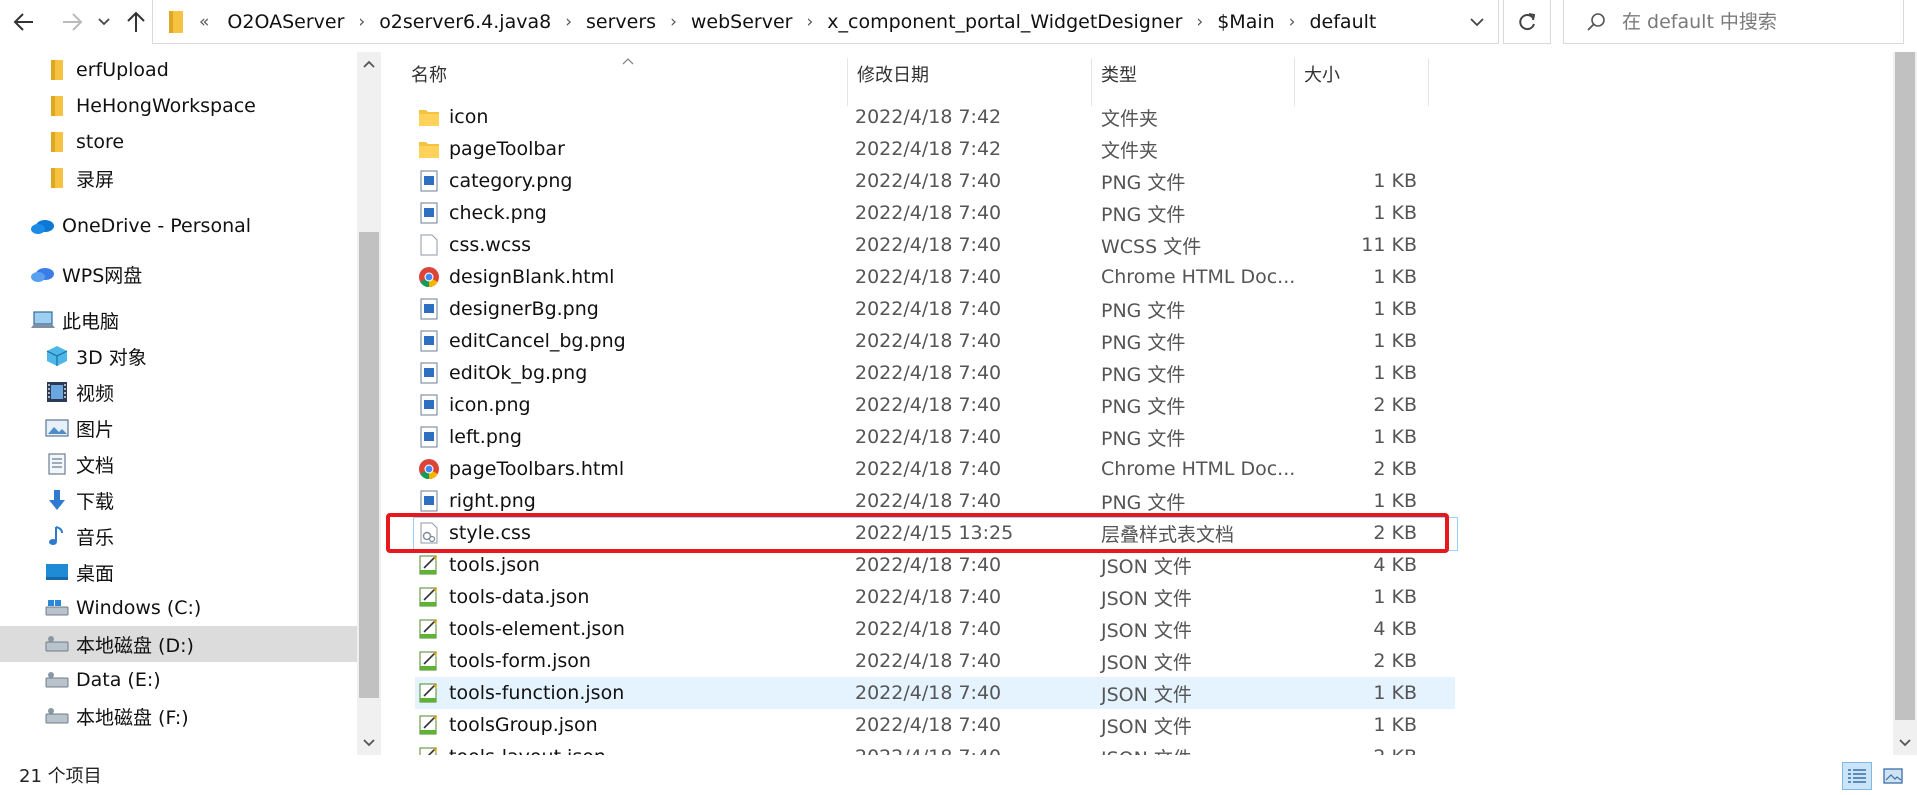 Image resolution: width=1917 pixels, height=795 pixels. Describe the element at coordinates (178, 428) in the screenshot. I see `sidebar-item-pictures: 图片` at that location.